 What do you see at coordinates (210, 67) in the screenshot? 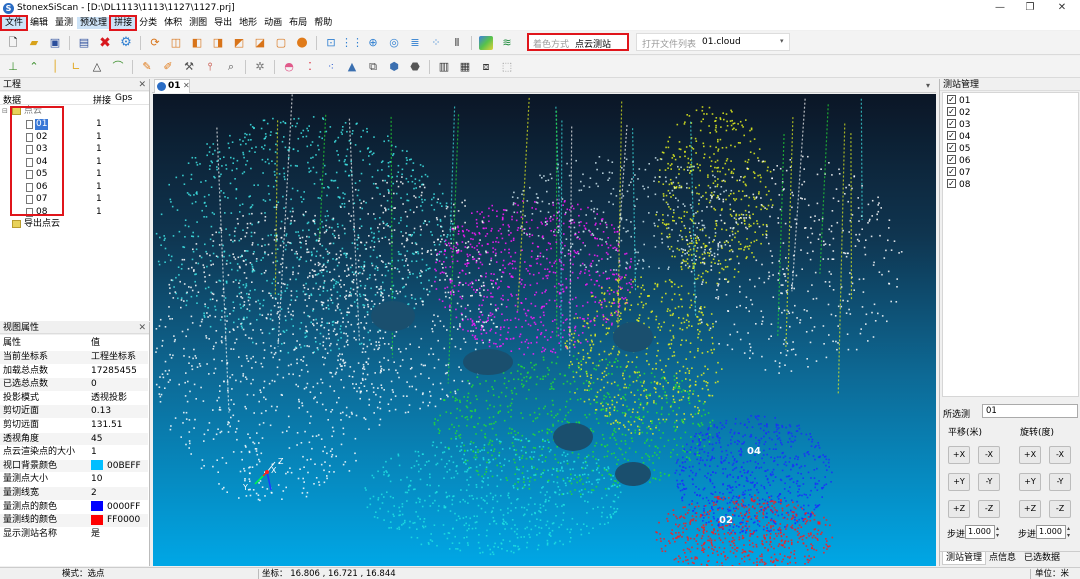
I see `split-icon: ⫯` at bounding box center [210, 67].